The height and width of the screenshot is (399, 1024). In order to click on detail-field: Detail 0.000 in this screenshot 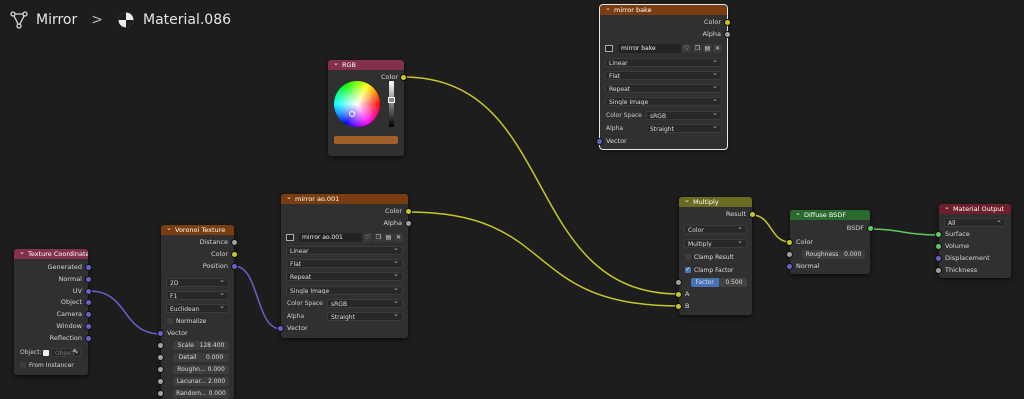, I will do `click(201, 357)`.